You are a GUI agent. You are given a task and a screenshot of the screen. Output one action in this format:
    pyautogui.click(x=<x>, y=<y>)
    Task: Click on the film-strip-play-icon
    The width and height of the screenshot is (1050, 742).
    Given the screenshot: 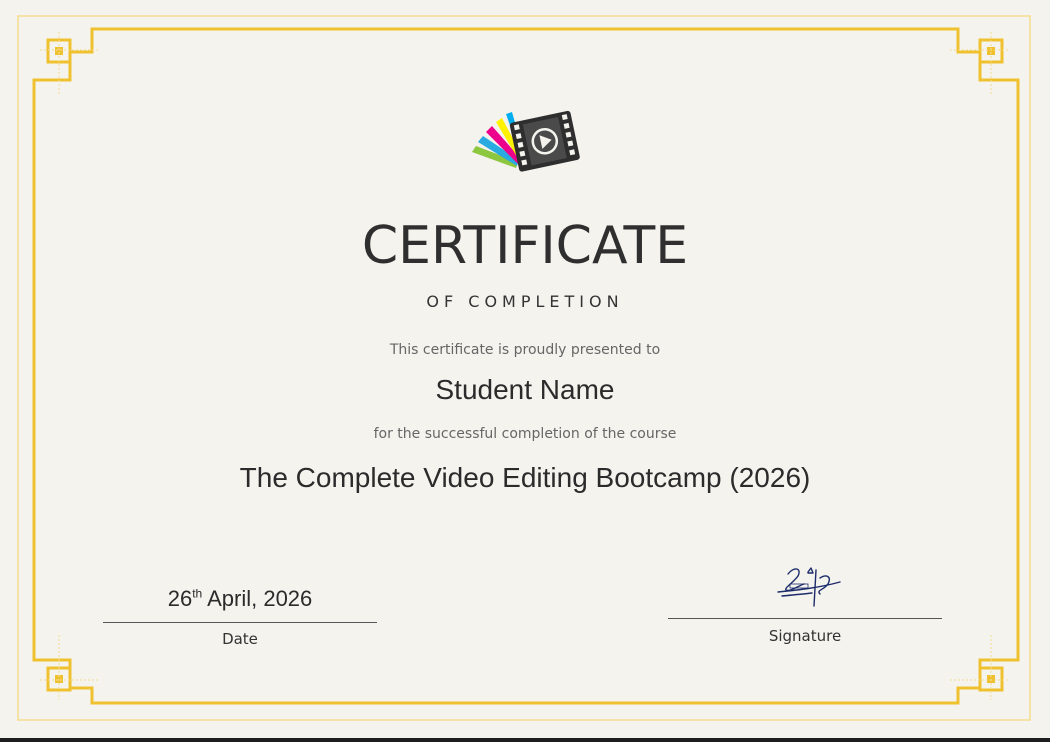 What is the action you would take?
    pyautogui.click(x=526, y=141)
    